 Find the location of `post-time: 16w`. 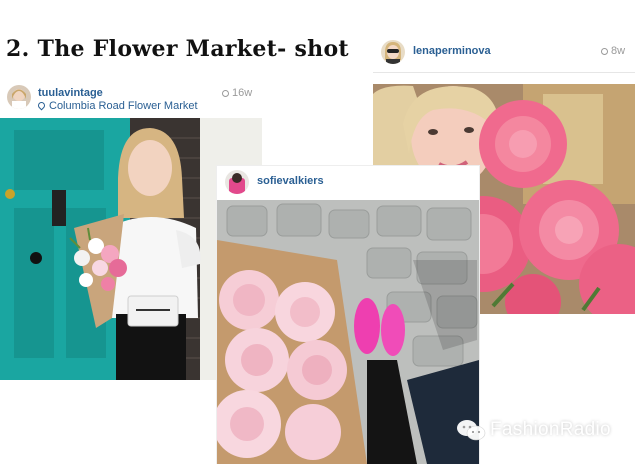

post-time: 16w is located at coordinates (237, 93).